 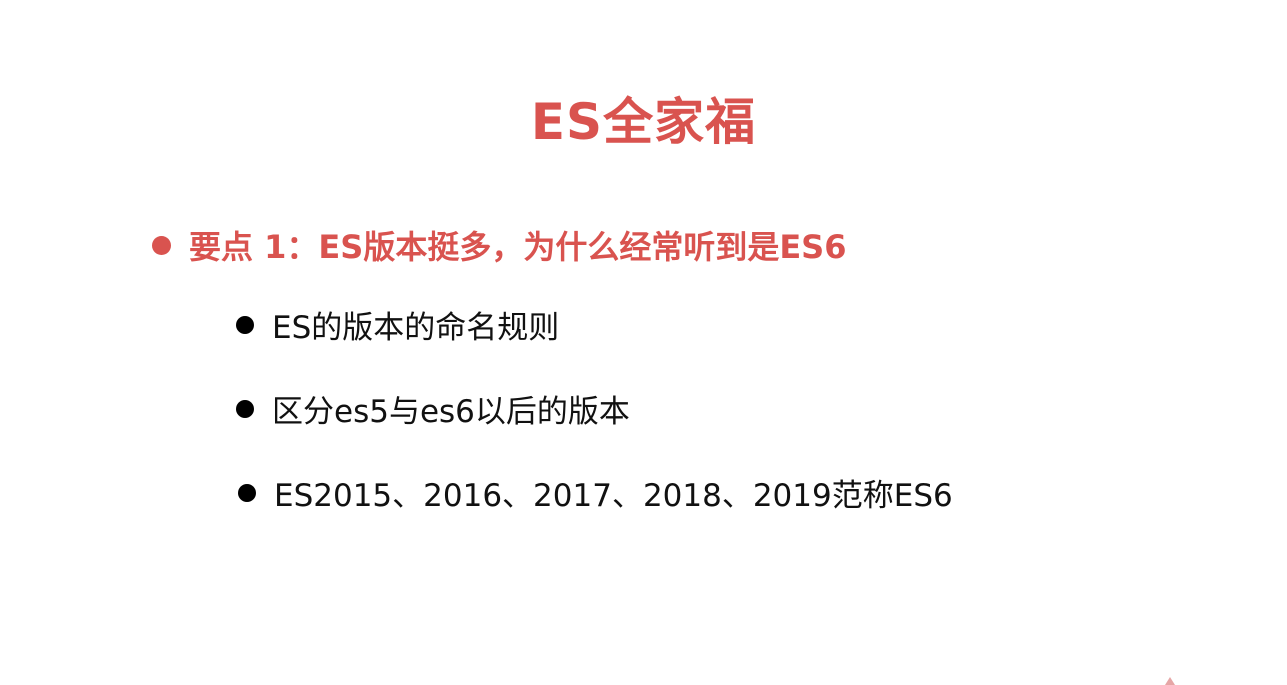 I want to click on main-point-text: 要点 1：ES版本挺多，为什么经常听到是ES6, so click(x=518, y=247).